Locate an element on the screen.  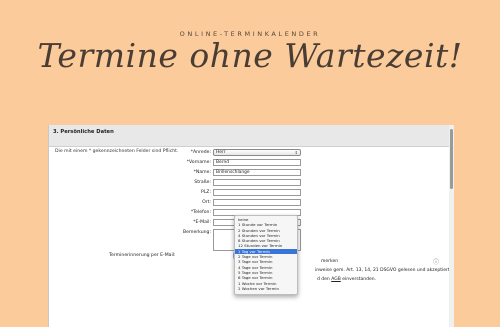
anrede-select: Herr ⇕ is located at coordinates (257, 152).